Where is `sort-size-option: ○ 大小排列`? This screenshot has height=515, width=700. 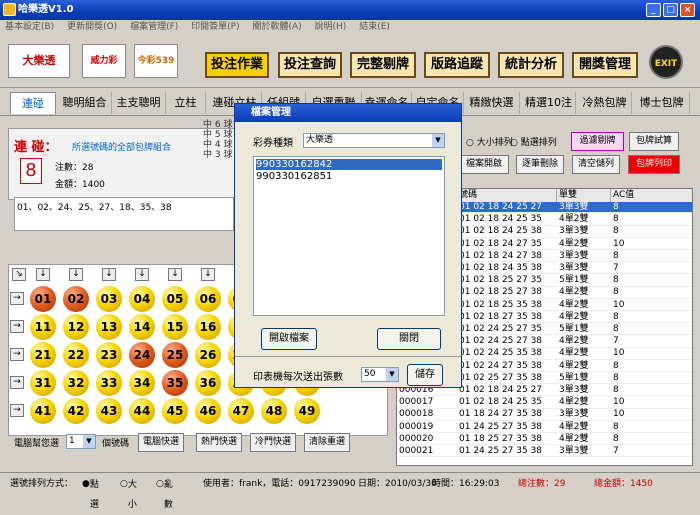
sort-size-option: ○ 大小排列 is located at coordinates (489, 141).